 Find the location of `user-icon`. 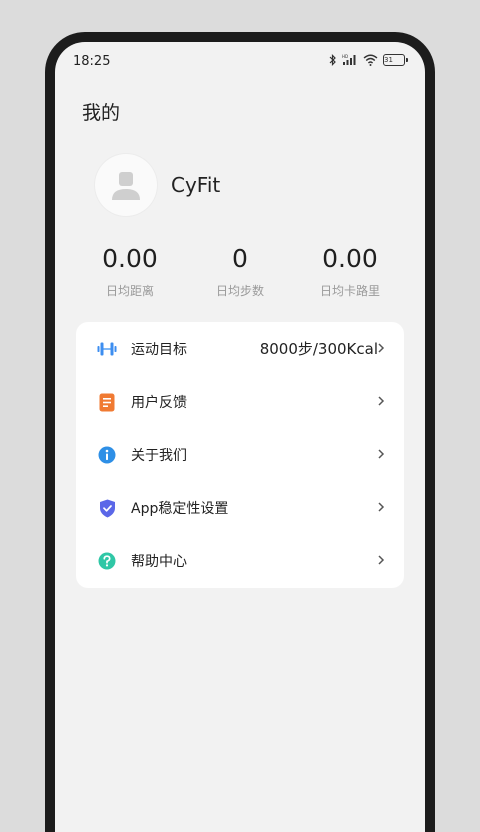

user-icon is located at coordinates (126, 186).